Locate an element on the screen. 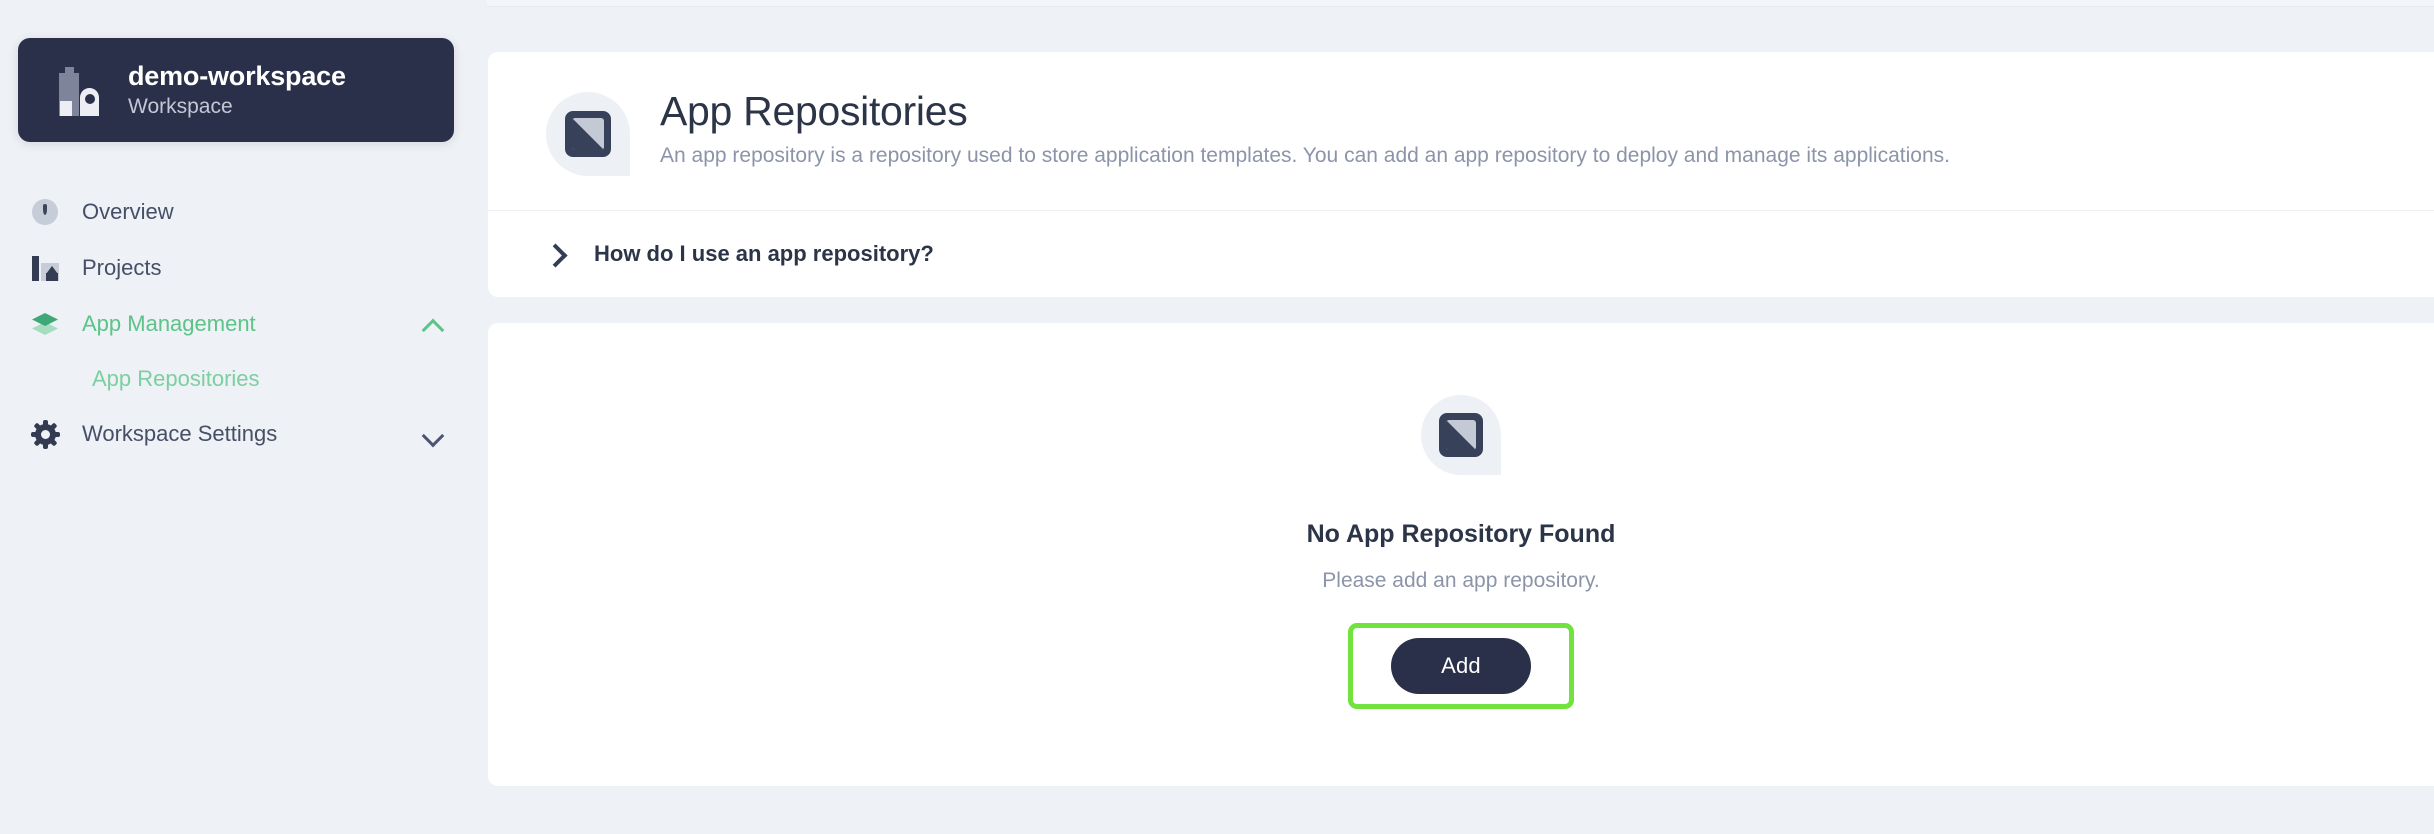  sidebar-item-workspace-settings: Workspace Settings is located at coordinates (243, 434).